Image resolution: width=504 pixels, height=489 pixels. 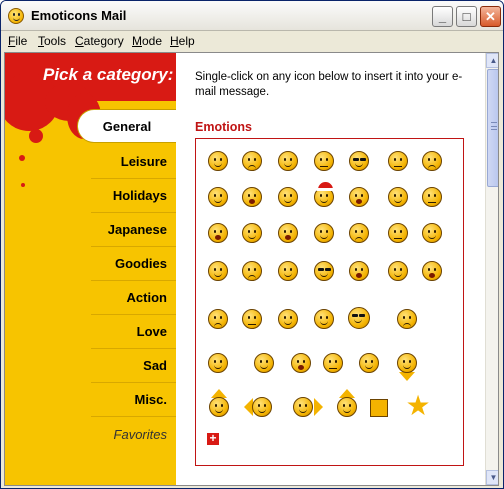 What do you see at coordinates (324, 161) in the screenshot?
I see `confused-face-icon` at bounding box center [324, 161].